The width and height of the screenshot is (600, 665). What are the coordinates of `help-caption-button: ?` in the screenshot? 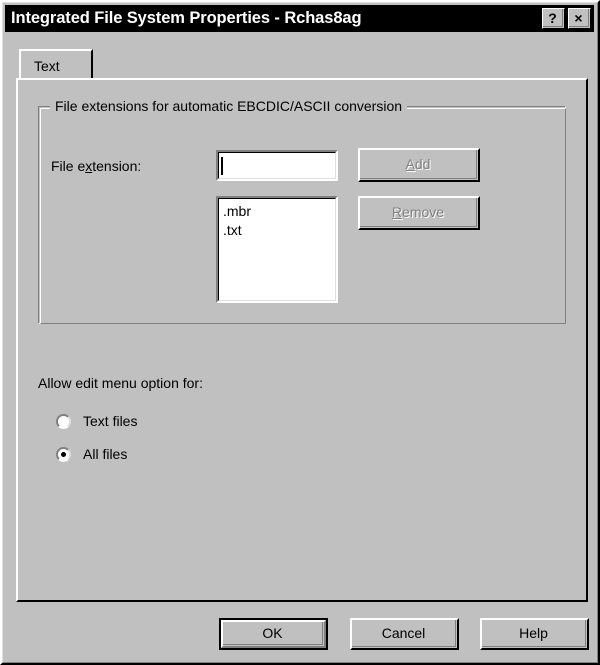 It's located at (553, 18).